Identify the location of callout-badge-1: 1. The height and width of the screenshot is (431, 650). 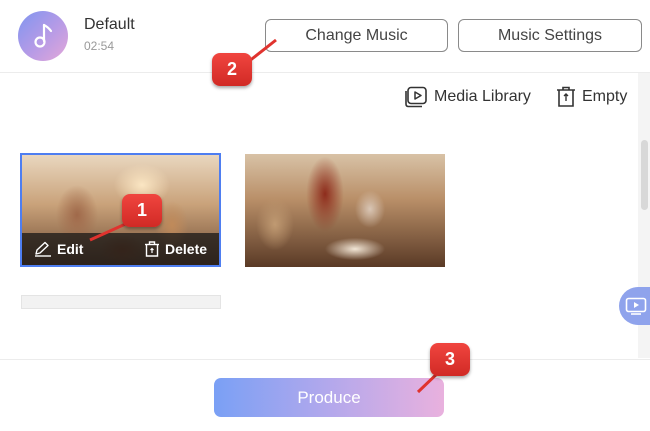
(142, 210).